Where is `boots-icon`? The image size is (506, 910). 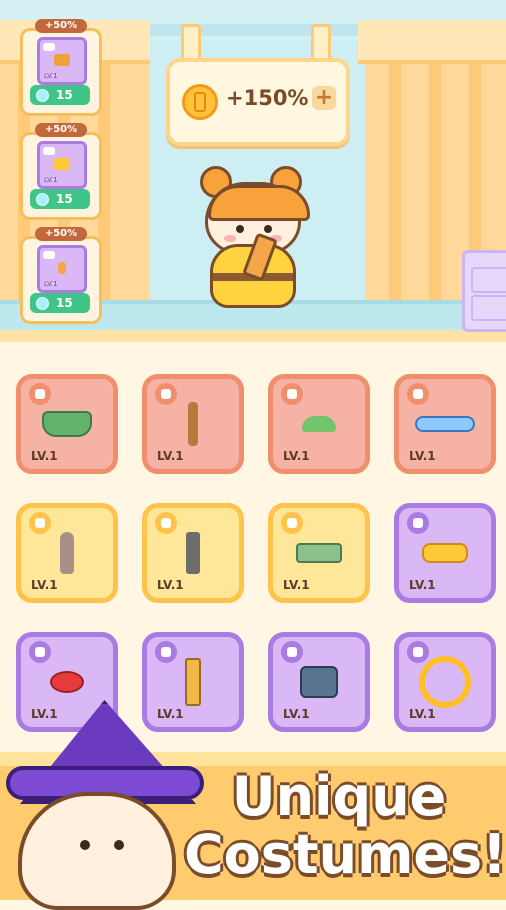 boots-icon is located at coordinates (319, 682).